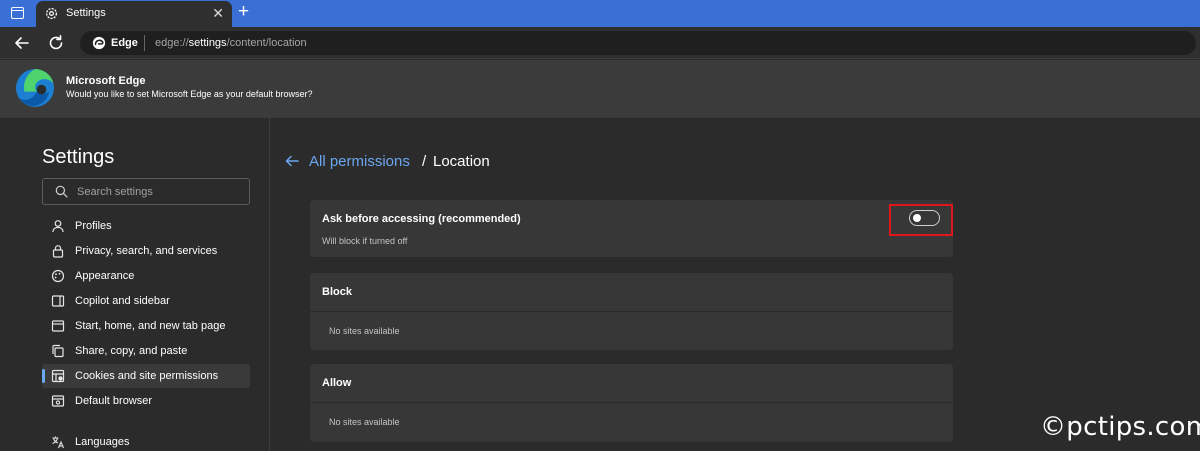 This screenshot has height=451, width=1200. I want to click on block-card: Block No sites available, so click(631, 311).